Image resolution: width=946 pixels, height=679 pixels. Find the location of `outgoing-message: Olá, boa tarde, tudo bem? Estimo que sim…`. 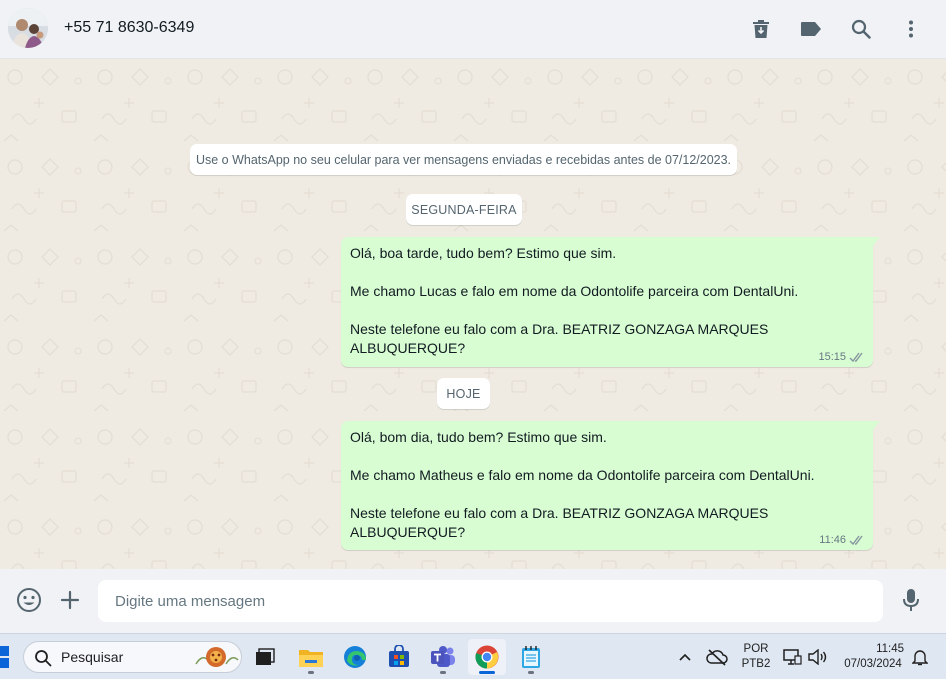

outgoing-message: Olá, boa tarde, tudo bem? Estimo que sim… is located at coordinates (610, 302).